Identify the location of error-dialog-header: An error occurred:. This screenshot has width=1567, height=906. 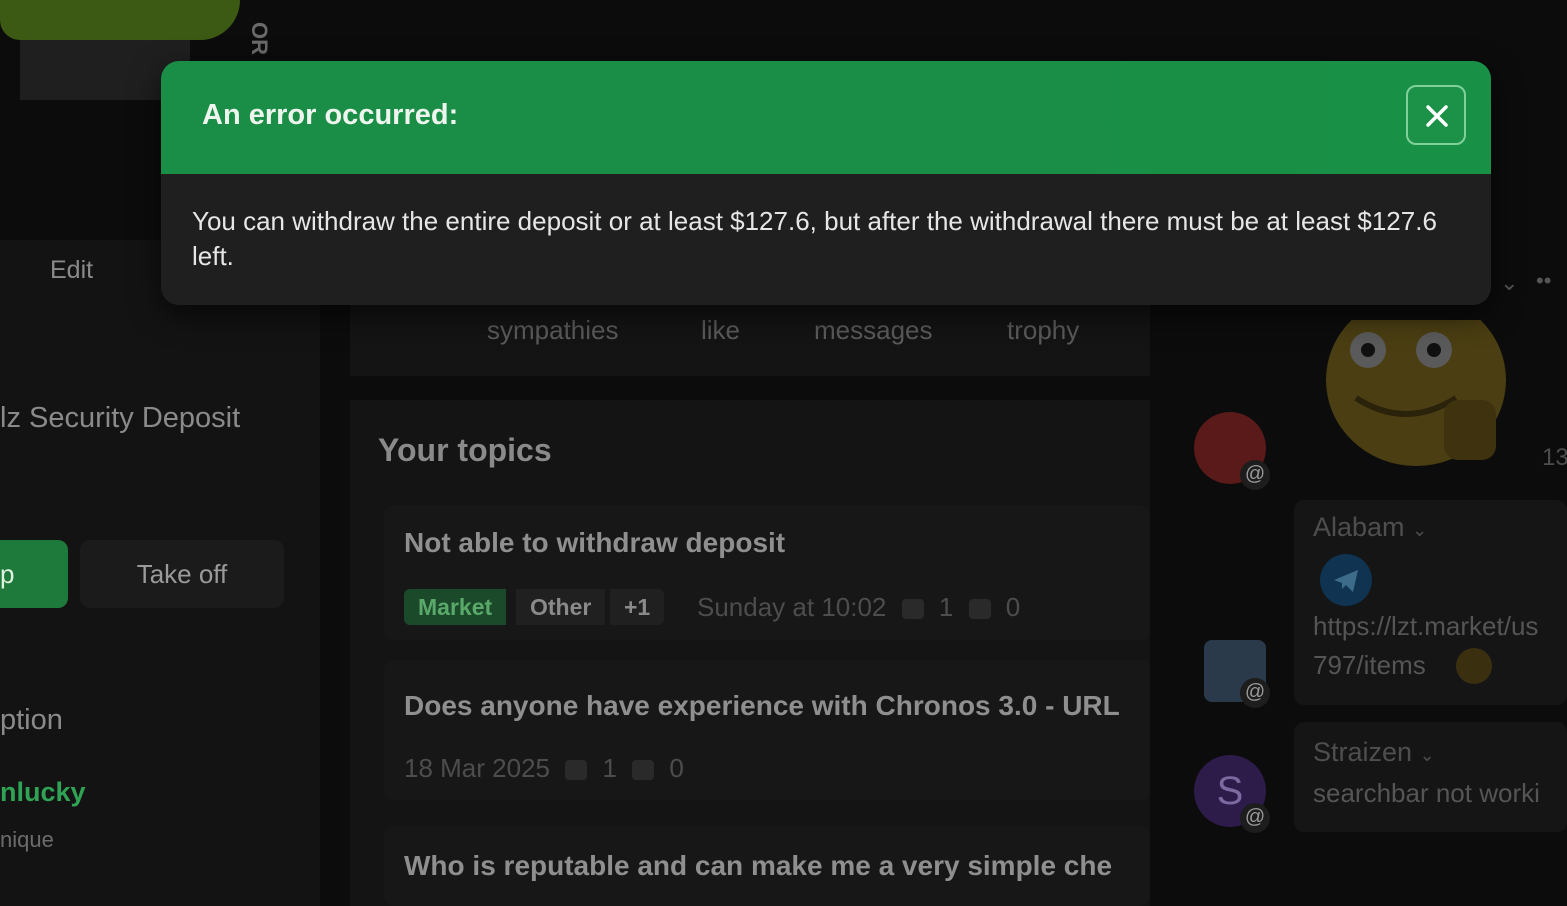
(826, 117).